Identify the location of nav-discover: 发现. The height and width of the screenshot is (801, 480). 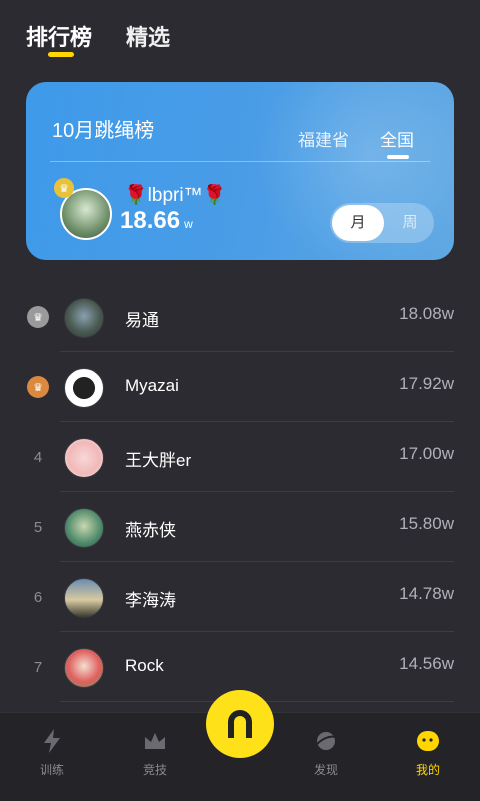
(326, 753).